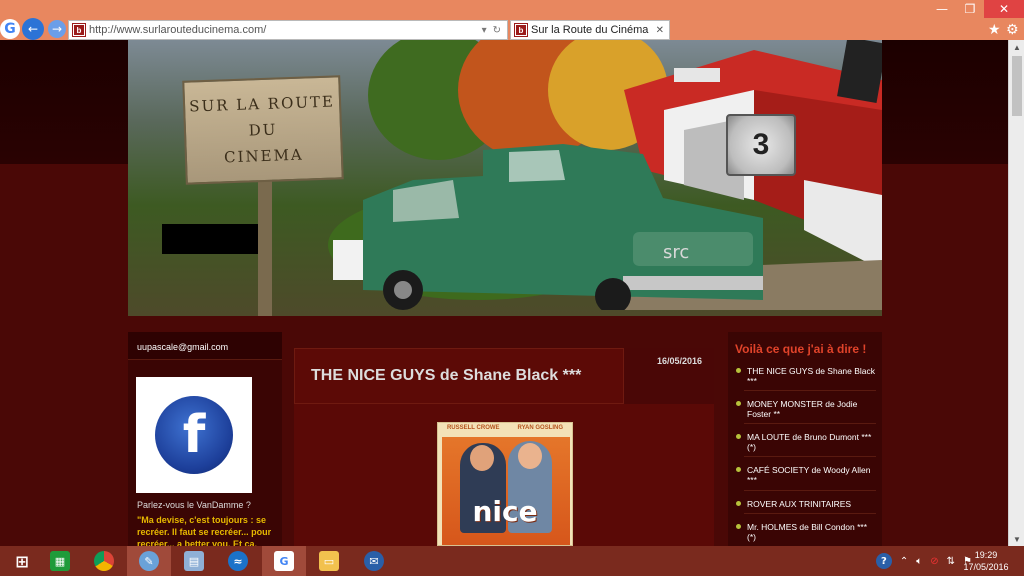 The height and width of the screenshot is (576, 1024). What do you see at coordinates (263, 130) in the screenshot?
I see `site-logo-sign: SUR LA ROUTE DU CINEMA` at bounding box center [263, 130].